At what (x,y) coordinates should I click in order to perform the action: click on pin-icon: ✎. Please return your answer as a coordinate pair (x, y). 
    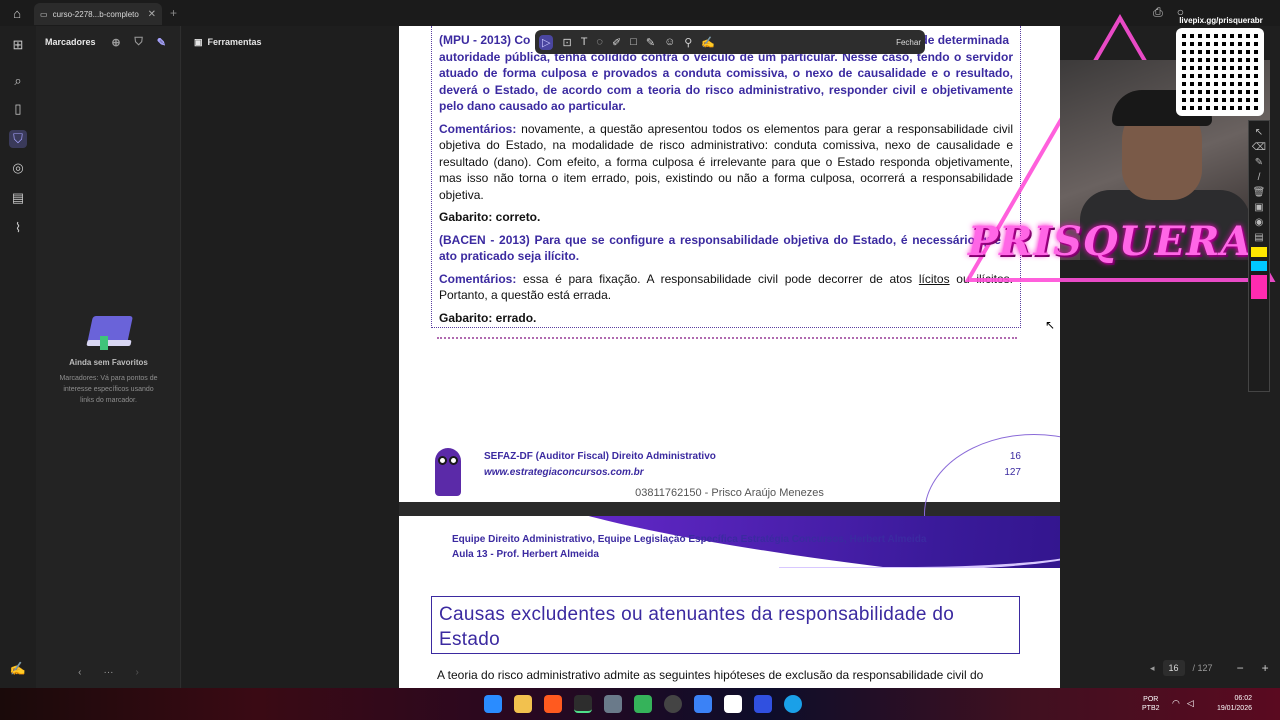
    Looking at the image, I should click on (161, 42).